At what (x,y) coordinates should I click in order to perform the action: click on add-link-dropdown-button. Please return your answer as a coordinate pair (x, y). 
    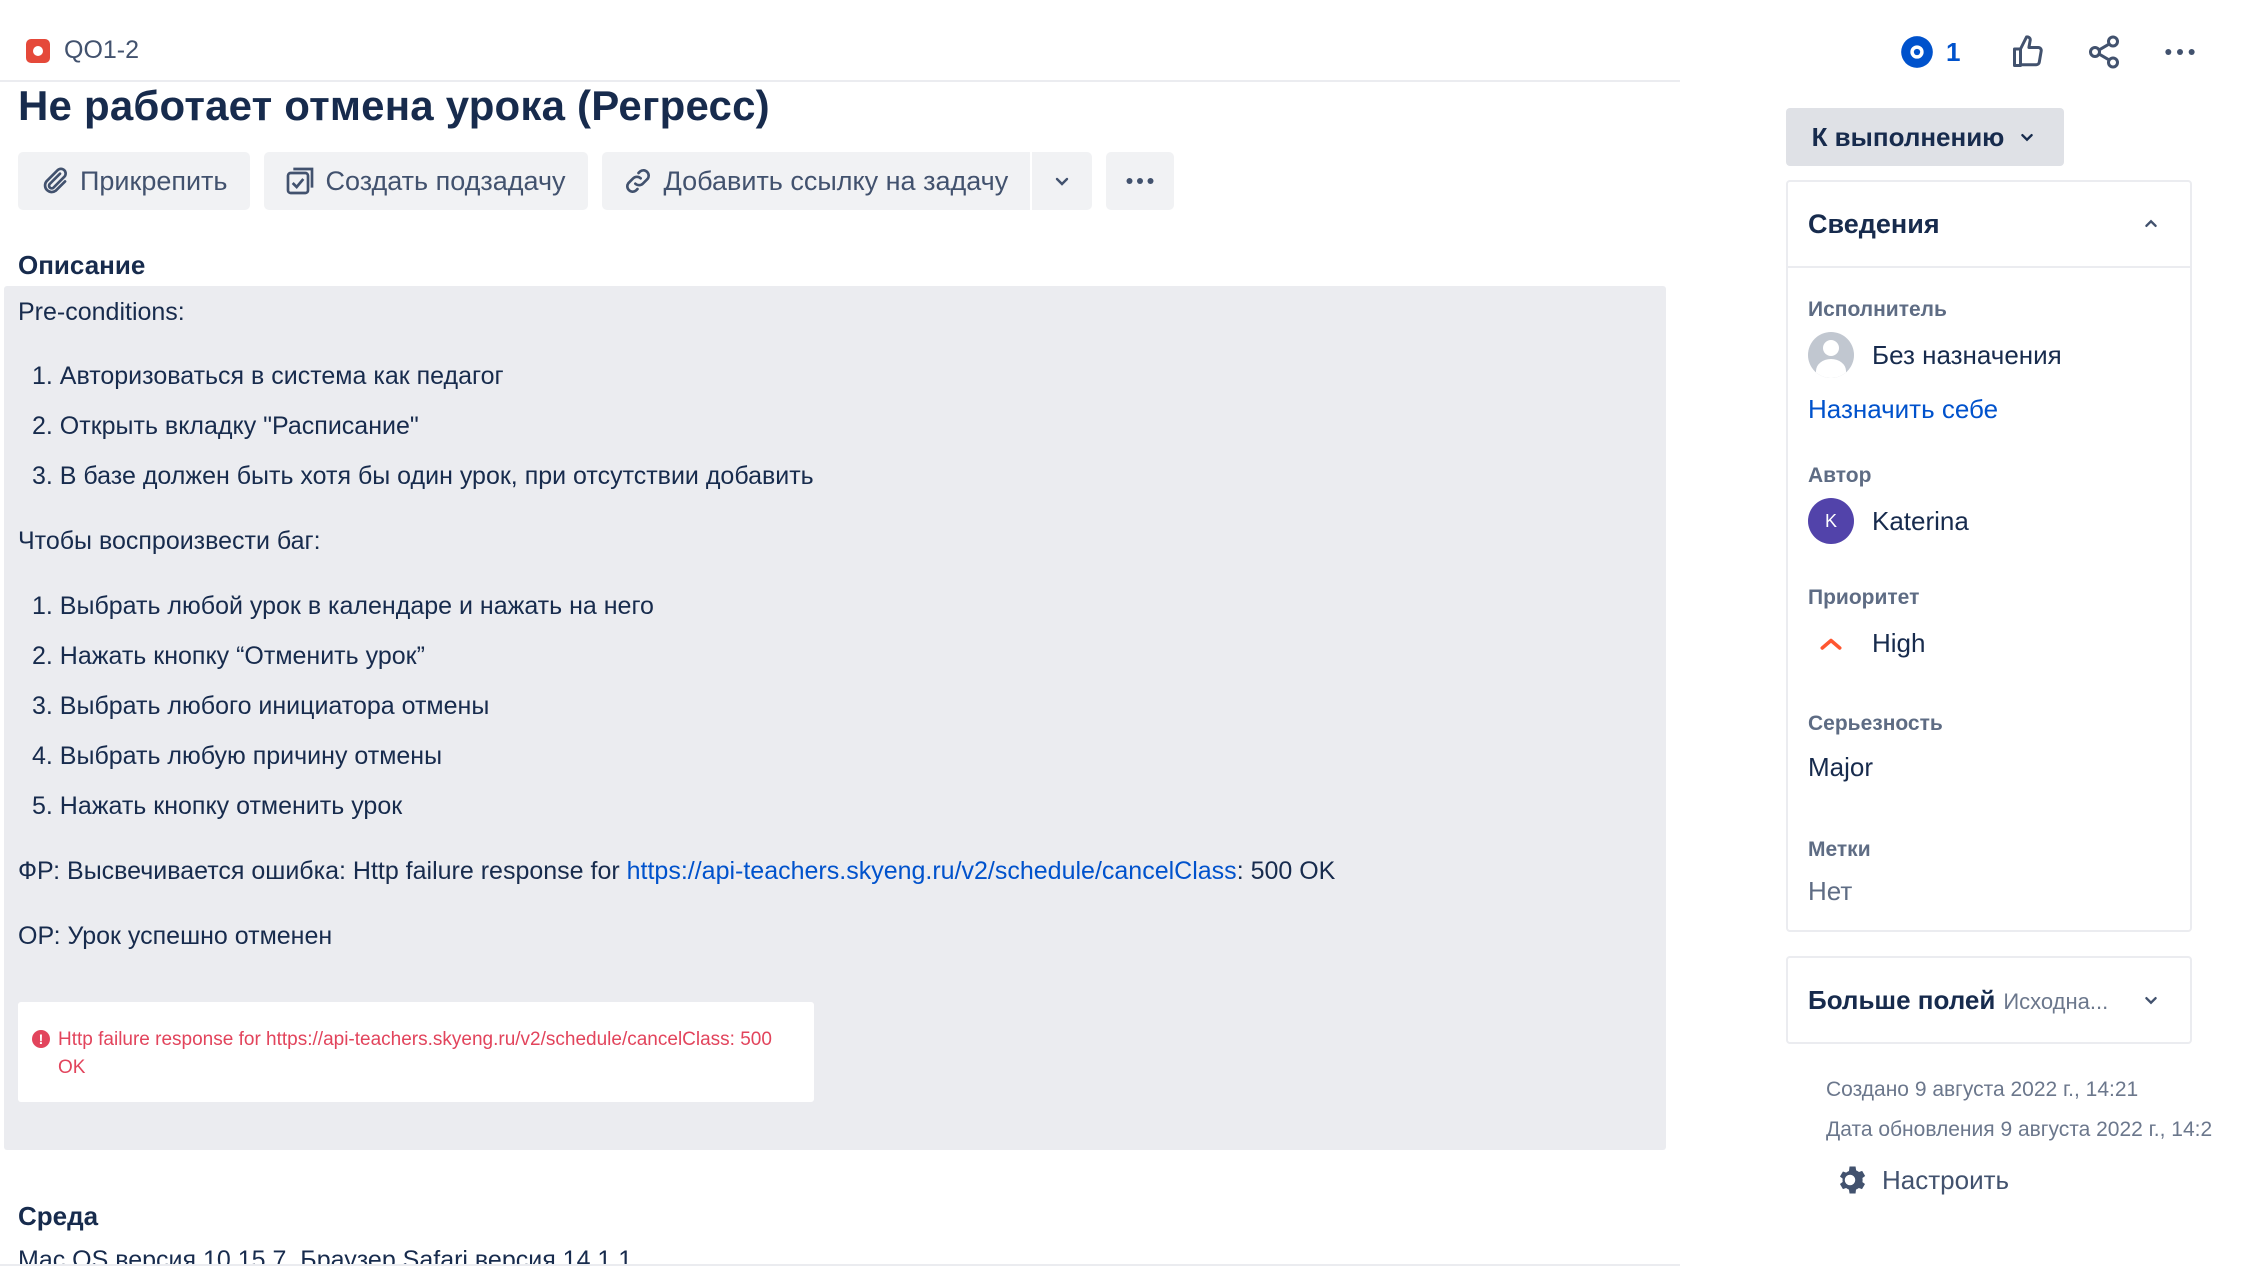
    Looking at the image, I should click on (1062, 181).